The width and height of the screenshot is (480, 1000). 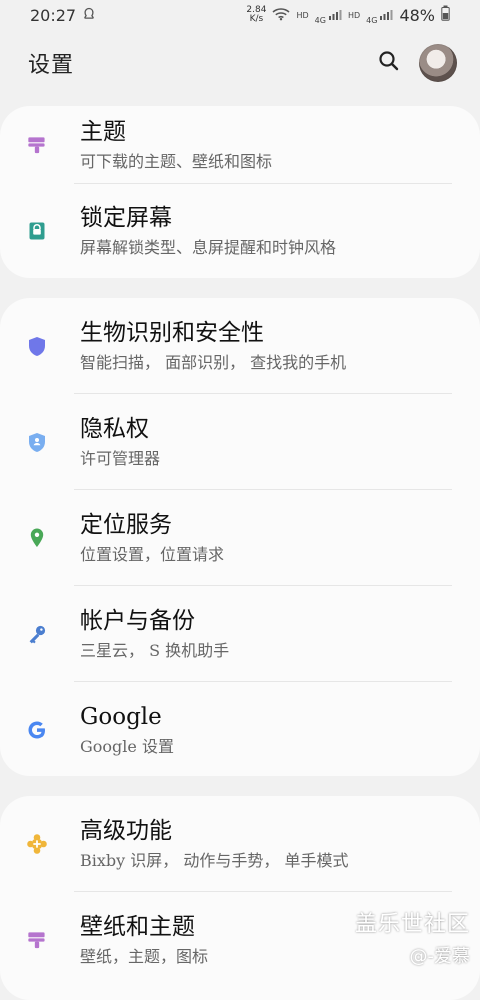 What do you see at coordinates (214, 860) in the screenshot?
I see `settings-item-subtitle: Bixby 识屏， 动作与手势， 单手模式` at bounding box center [214, 860].